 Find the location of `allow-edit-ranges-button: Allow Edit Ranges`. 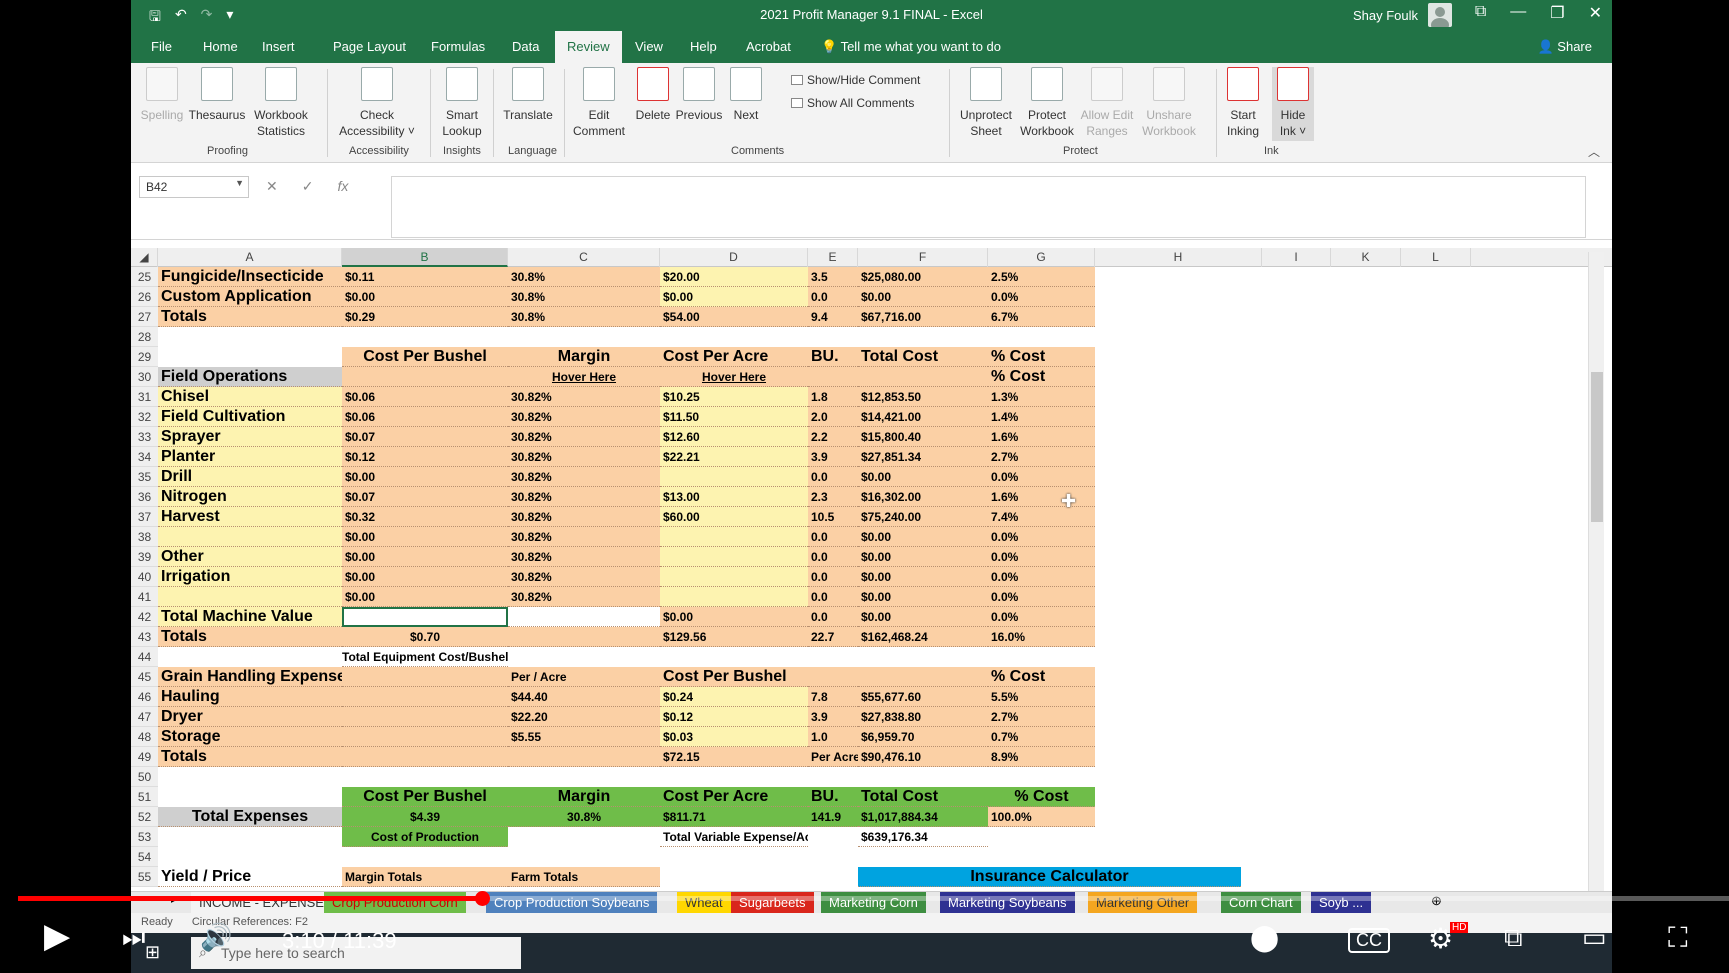

allow-edit-ranges-button: Allow Edit Ranges is located at coordinates (1107, 103).